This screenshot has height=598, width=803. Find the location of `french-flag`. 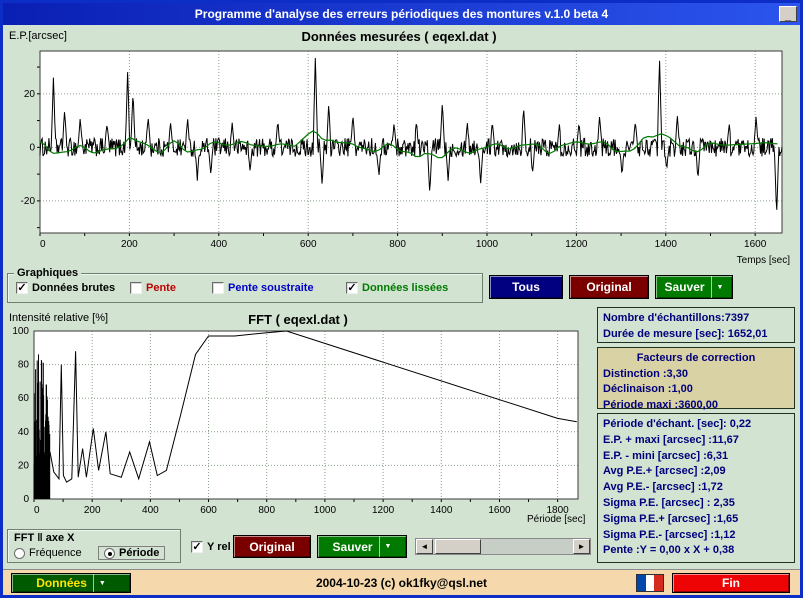

french-flag is located at coordinates (650, 583).